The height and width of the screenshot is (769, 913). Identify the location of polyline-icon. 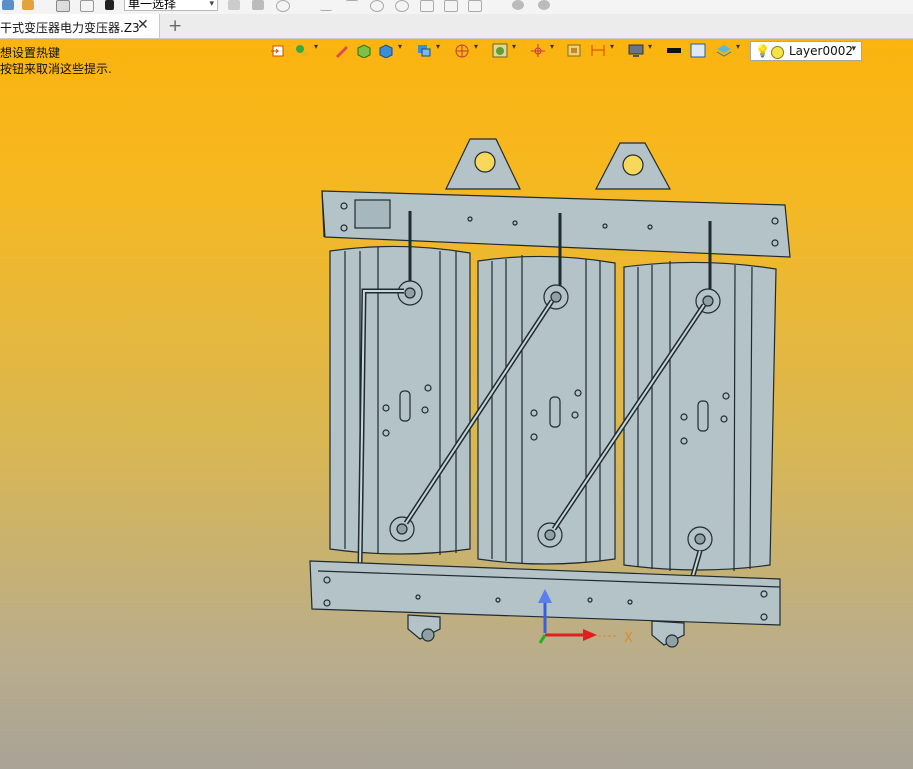
(475, 6).